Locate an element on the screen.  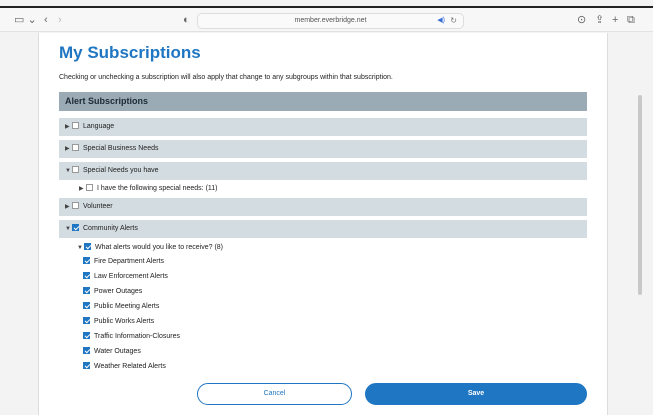
page-title: My Subscriptions is located at coordinates (130, 52).